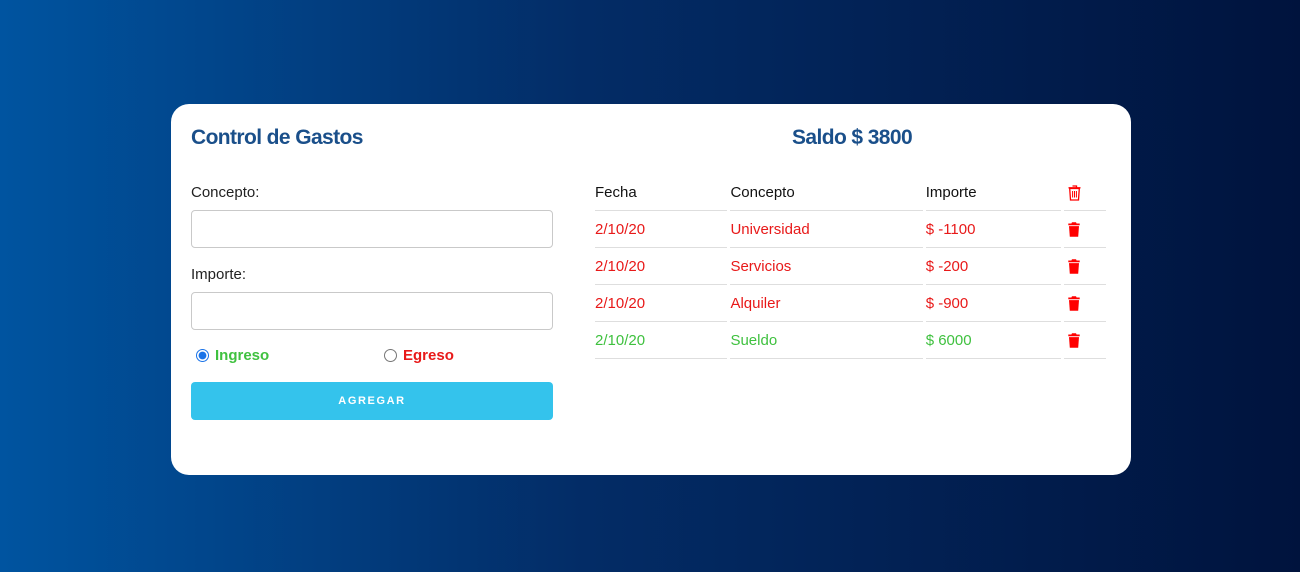 This screenshot has height=572, width=1300. I want to click on header-amount: Importe, so click(993, 192).